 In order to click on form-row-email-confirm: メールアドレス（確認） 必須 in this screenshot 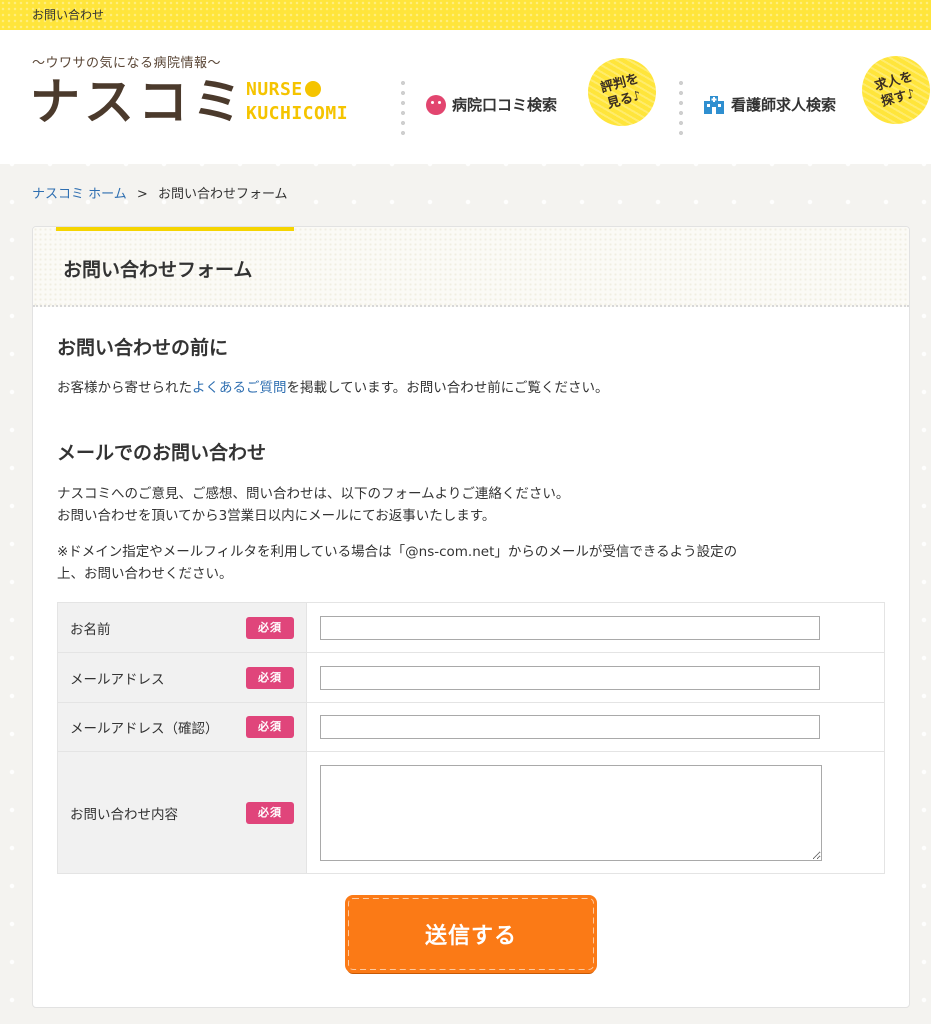, I will do `click(471, 727)`.